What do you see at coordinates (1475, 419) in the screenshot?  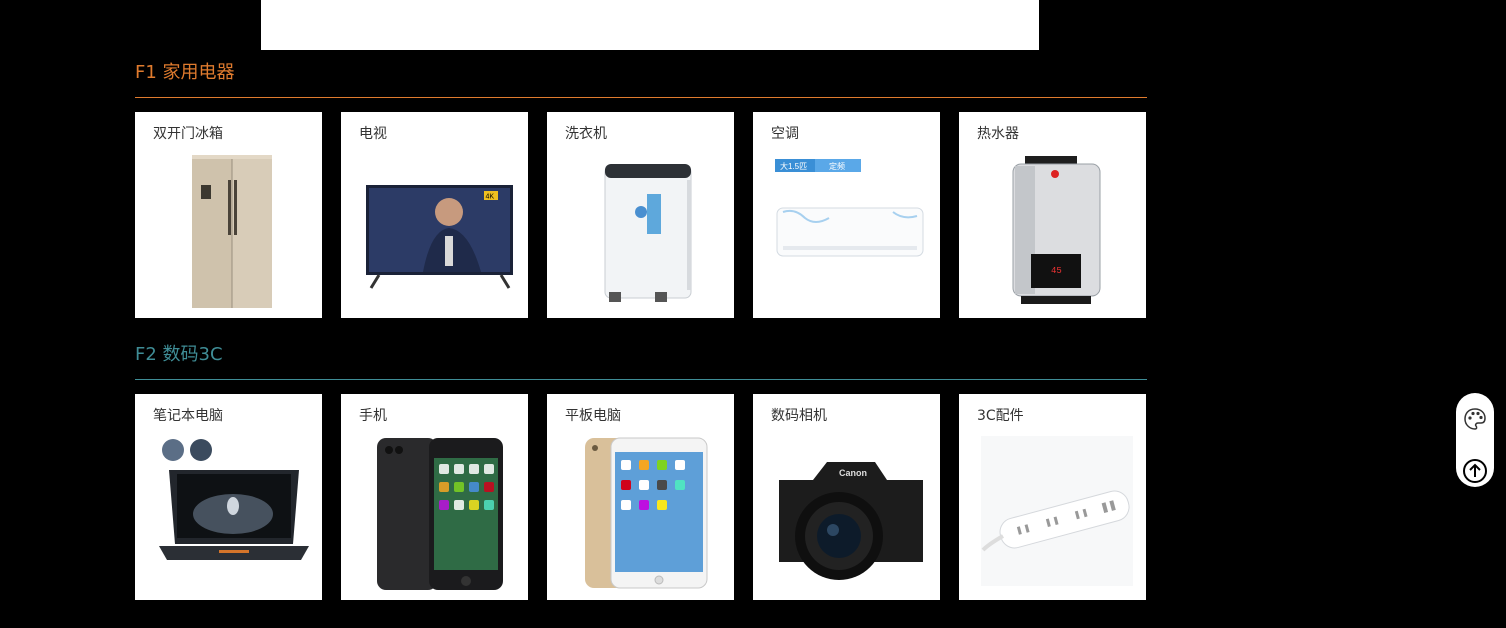 I see `palette-icon` at bounding box center [1475, 419].